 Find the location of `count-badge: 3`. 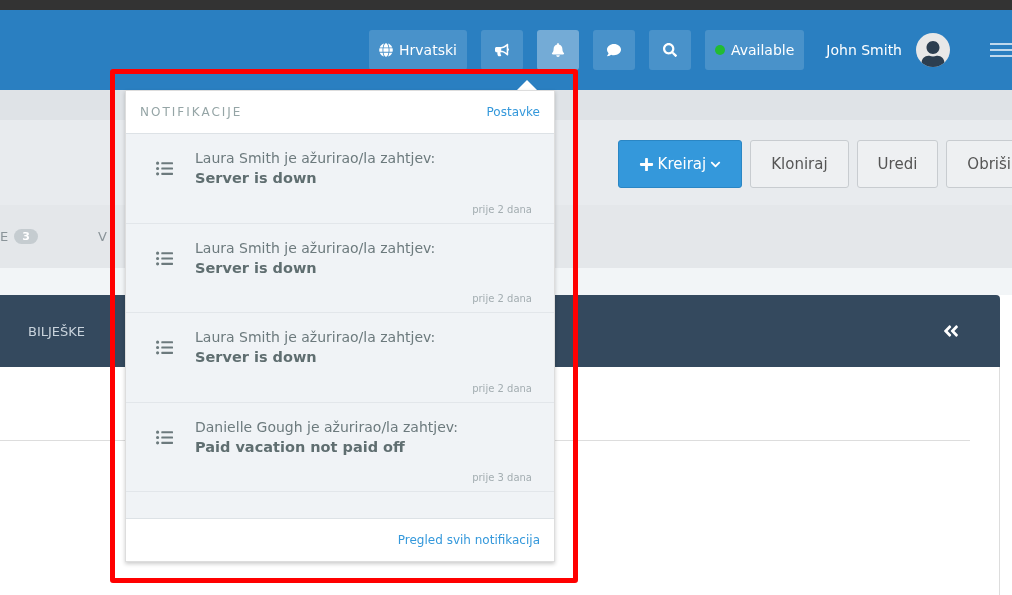

count-badge: 3 is located at coordinates (26, 236).